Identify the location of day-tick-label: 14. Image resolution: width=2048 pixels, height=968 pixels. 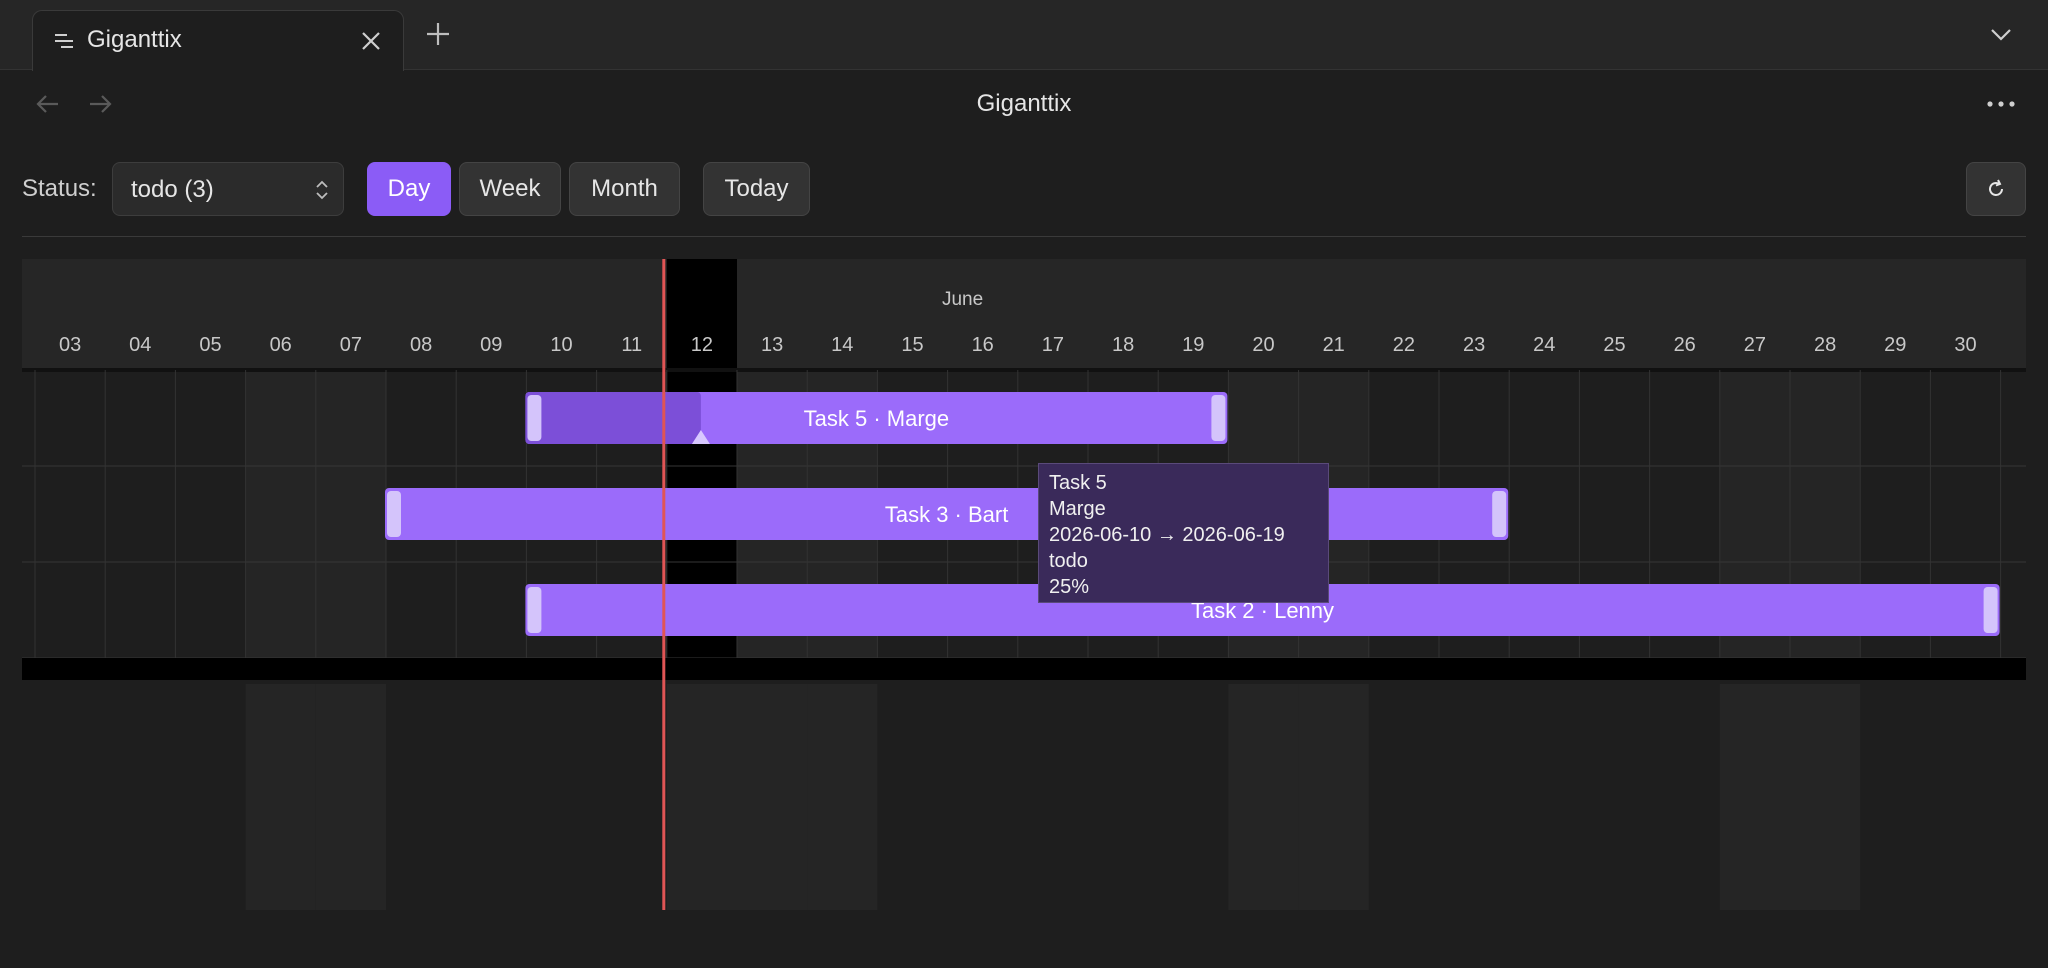
(842, 345).